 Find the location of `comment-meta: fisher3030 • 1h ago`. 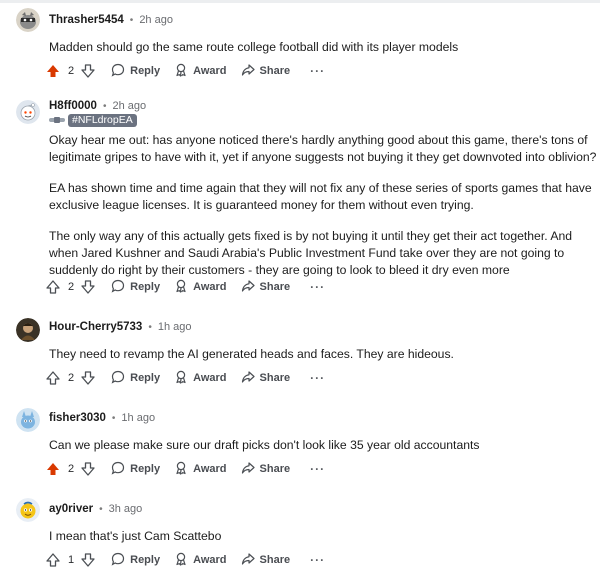

comment-meta: fisher3030 • 1h ago is located at coordinates (102, 418).